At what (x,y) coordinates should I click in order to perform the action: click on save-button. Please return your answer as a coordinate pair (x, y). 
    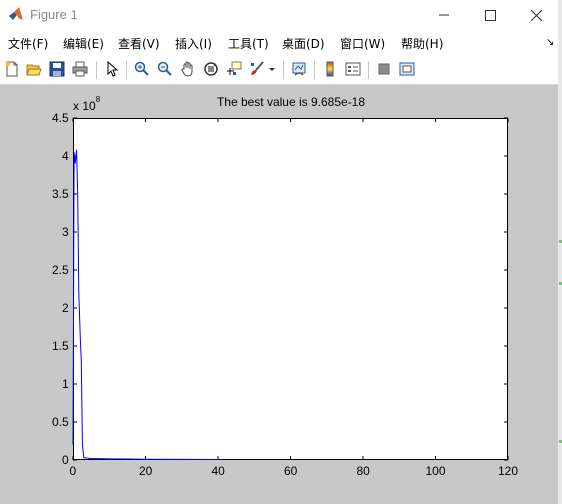
    Looking at the image, I should click on (57, 69).